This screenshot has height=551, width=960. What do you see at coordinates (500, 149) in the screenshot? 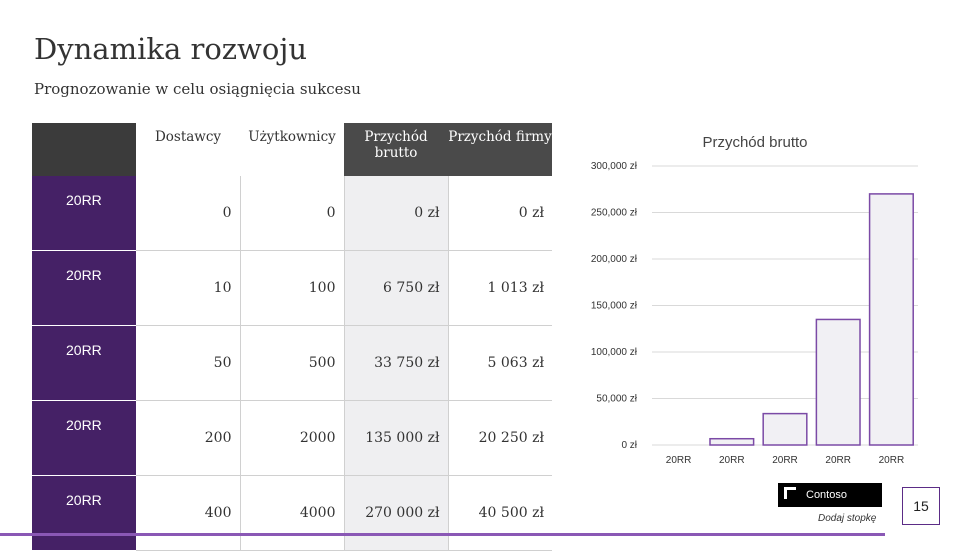
I see `column-header: Przychód firmy` at bounding box center [500, 149].